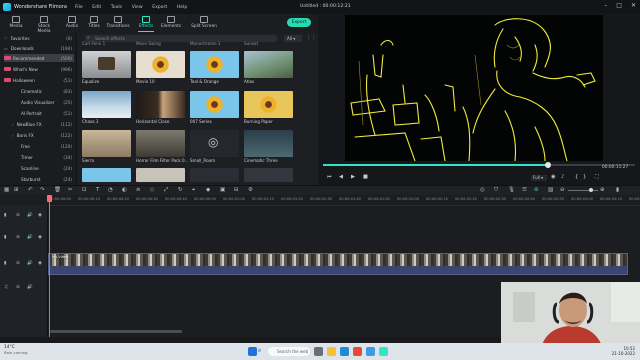 Image resolution: width=640 pixels, height=360 pixels. I want to click on effect-thumb-small-room: ◎, so click(214, 143).